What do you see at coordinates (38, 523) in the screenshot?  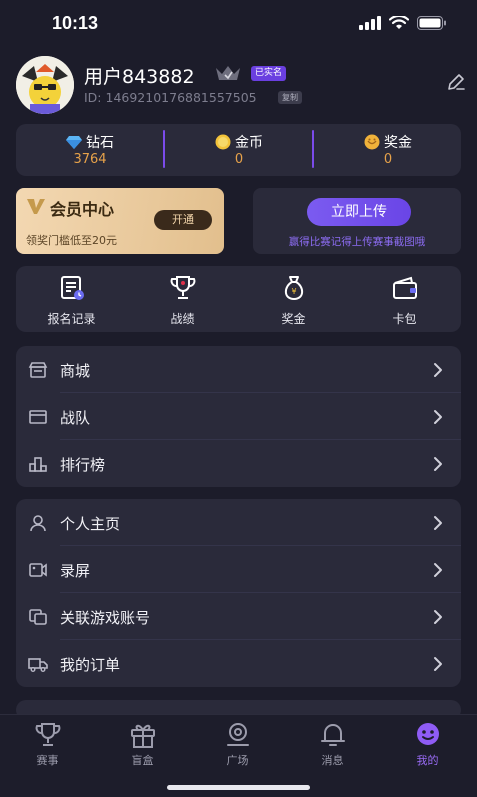 I see `person-icon` at bounding box center [38, 523].